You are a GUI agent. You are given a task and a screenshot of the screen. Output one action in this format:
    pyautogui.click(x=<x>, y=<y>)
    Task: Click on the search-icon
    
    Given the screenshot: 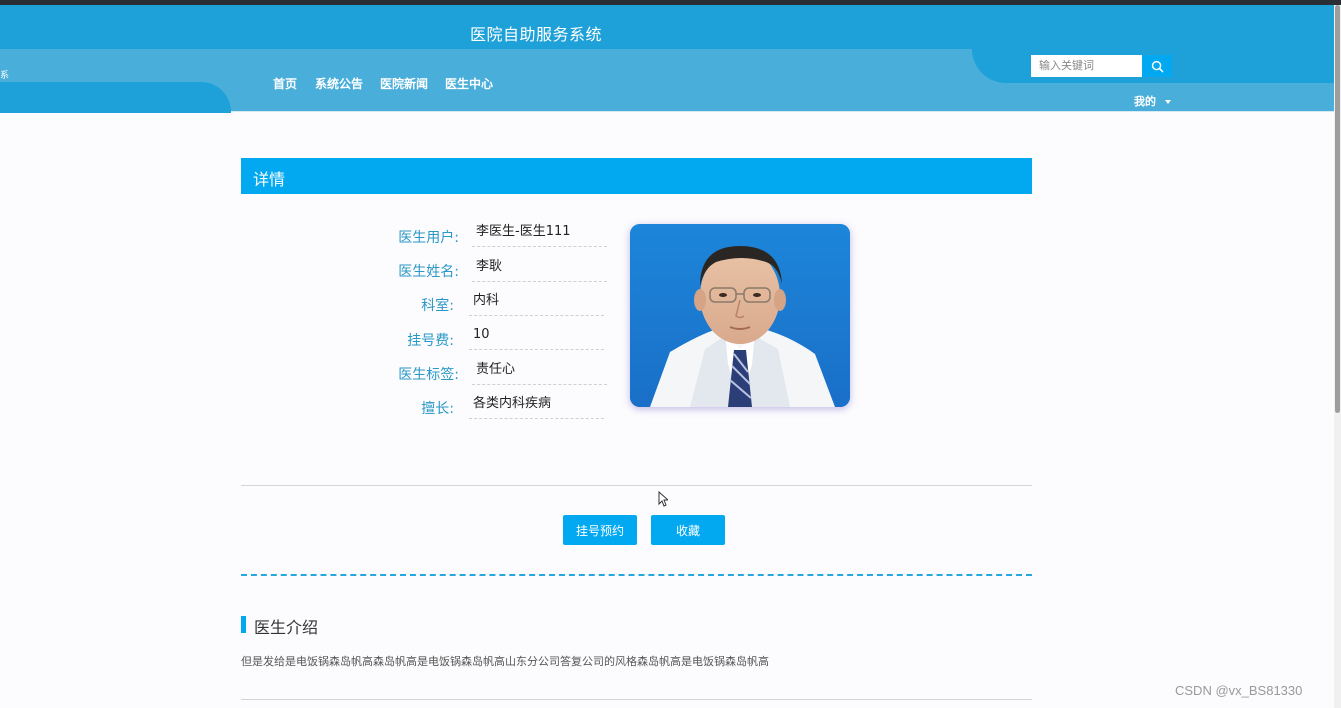 What is the action you would take?
    pyautogui.click(x=1157, y=66)
    